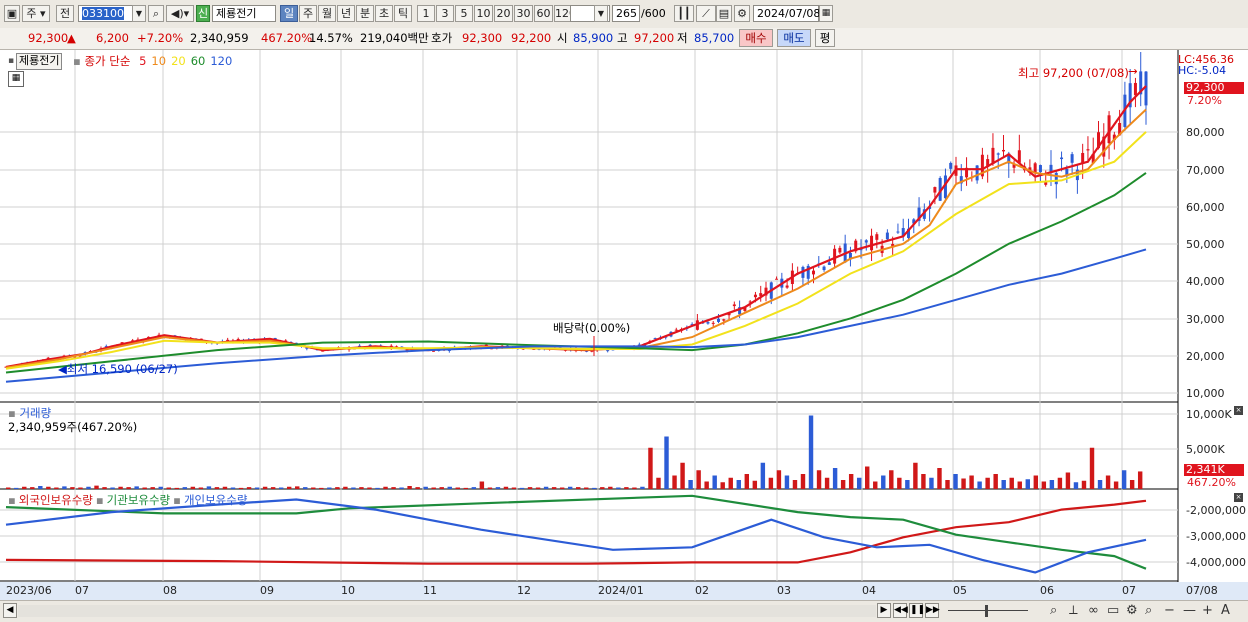 The image size is (1248, 622). I want to click on zoom-icon: ⌕, so click(1053, 610).